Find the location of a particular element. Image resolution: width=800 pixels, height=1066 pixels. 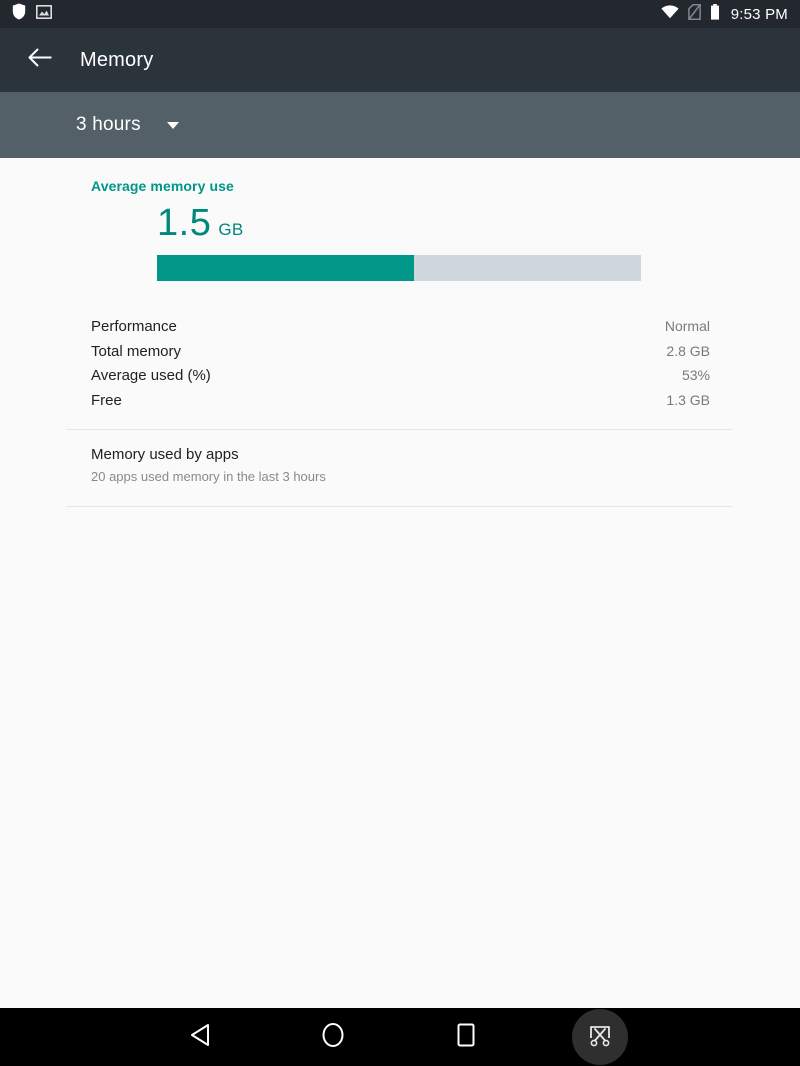

stat-value: Normal is located at coordinates (687, 326).